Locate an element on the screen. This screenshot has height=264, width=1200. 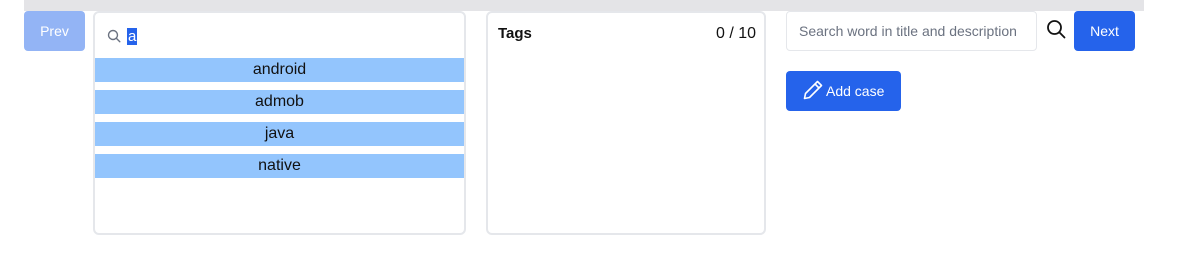
tag-option-native: native is located at coordinates (279, 166).